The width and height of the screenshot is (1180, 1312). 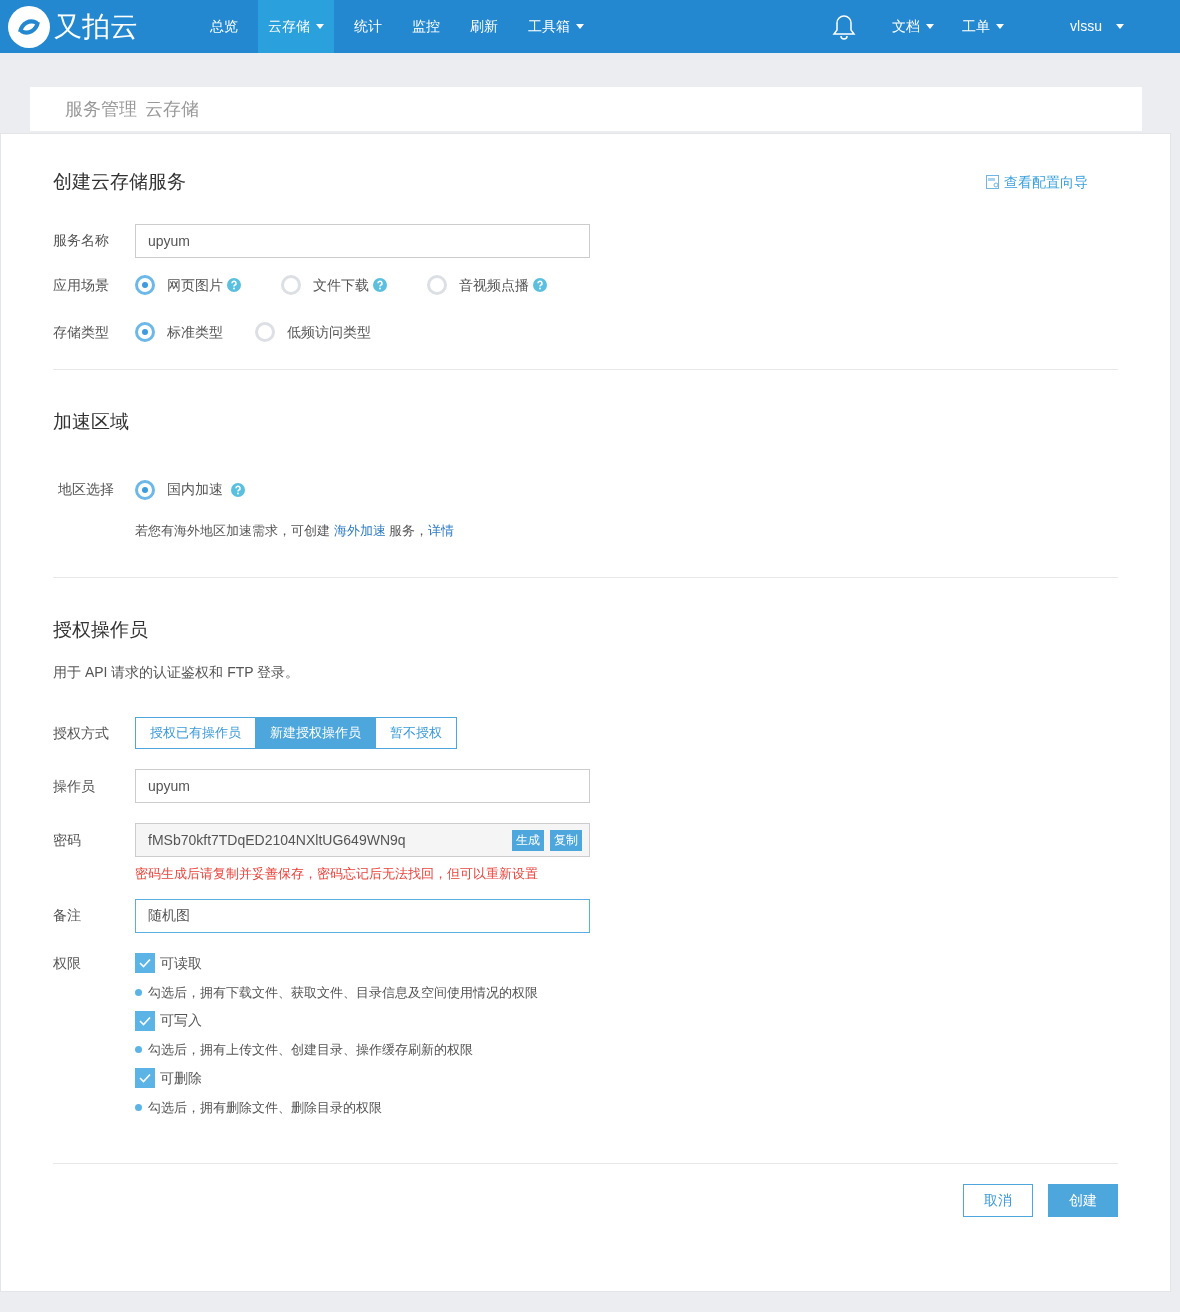 I want to click on password-action-button: 生成, so click(x=528, y=840).